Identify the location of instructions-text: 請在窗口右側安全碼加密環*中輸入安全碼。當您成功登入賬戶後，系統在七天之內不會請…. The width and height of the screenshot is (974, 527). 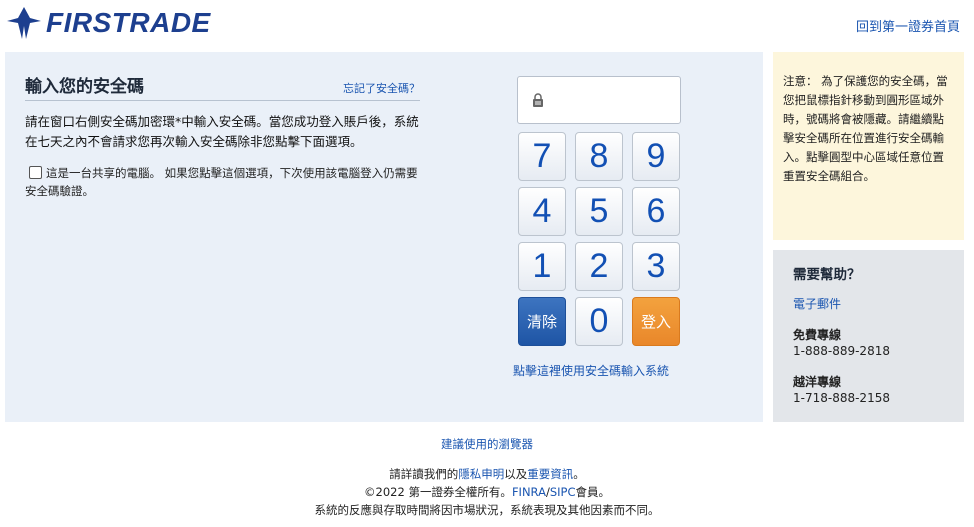
(222, 131).